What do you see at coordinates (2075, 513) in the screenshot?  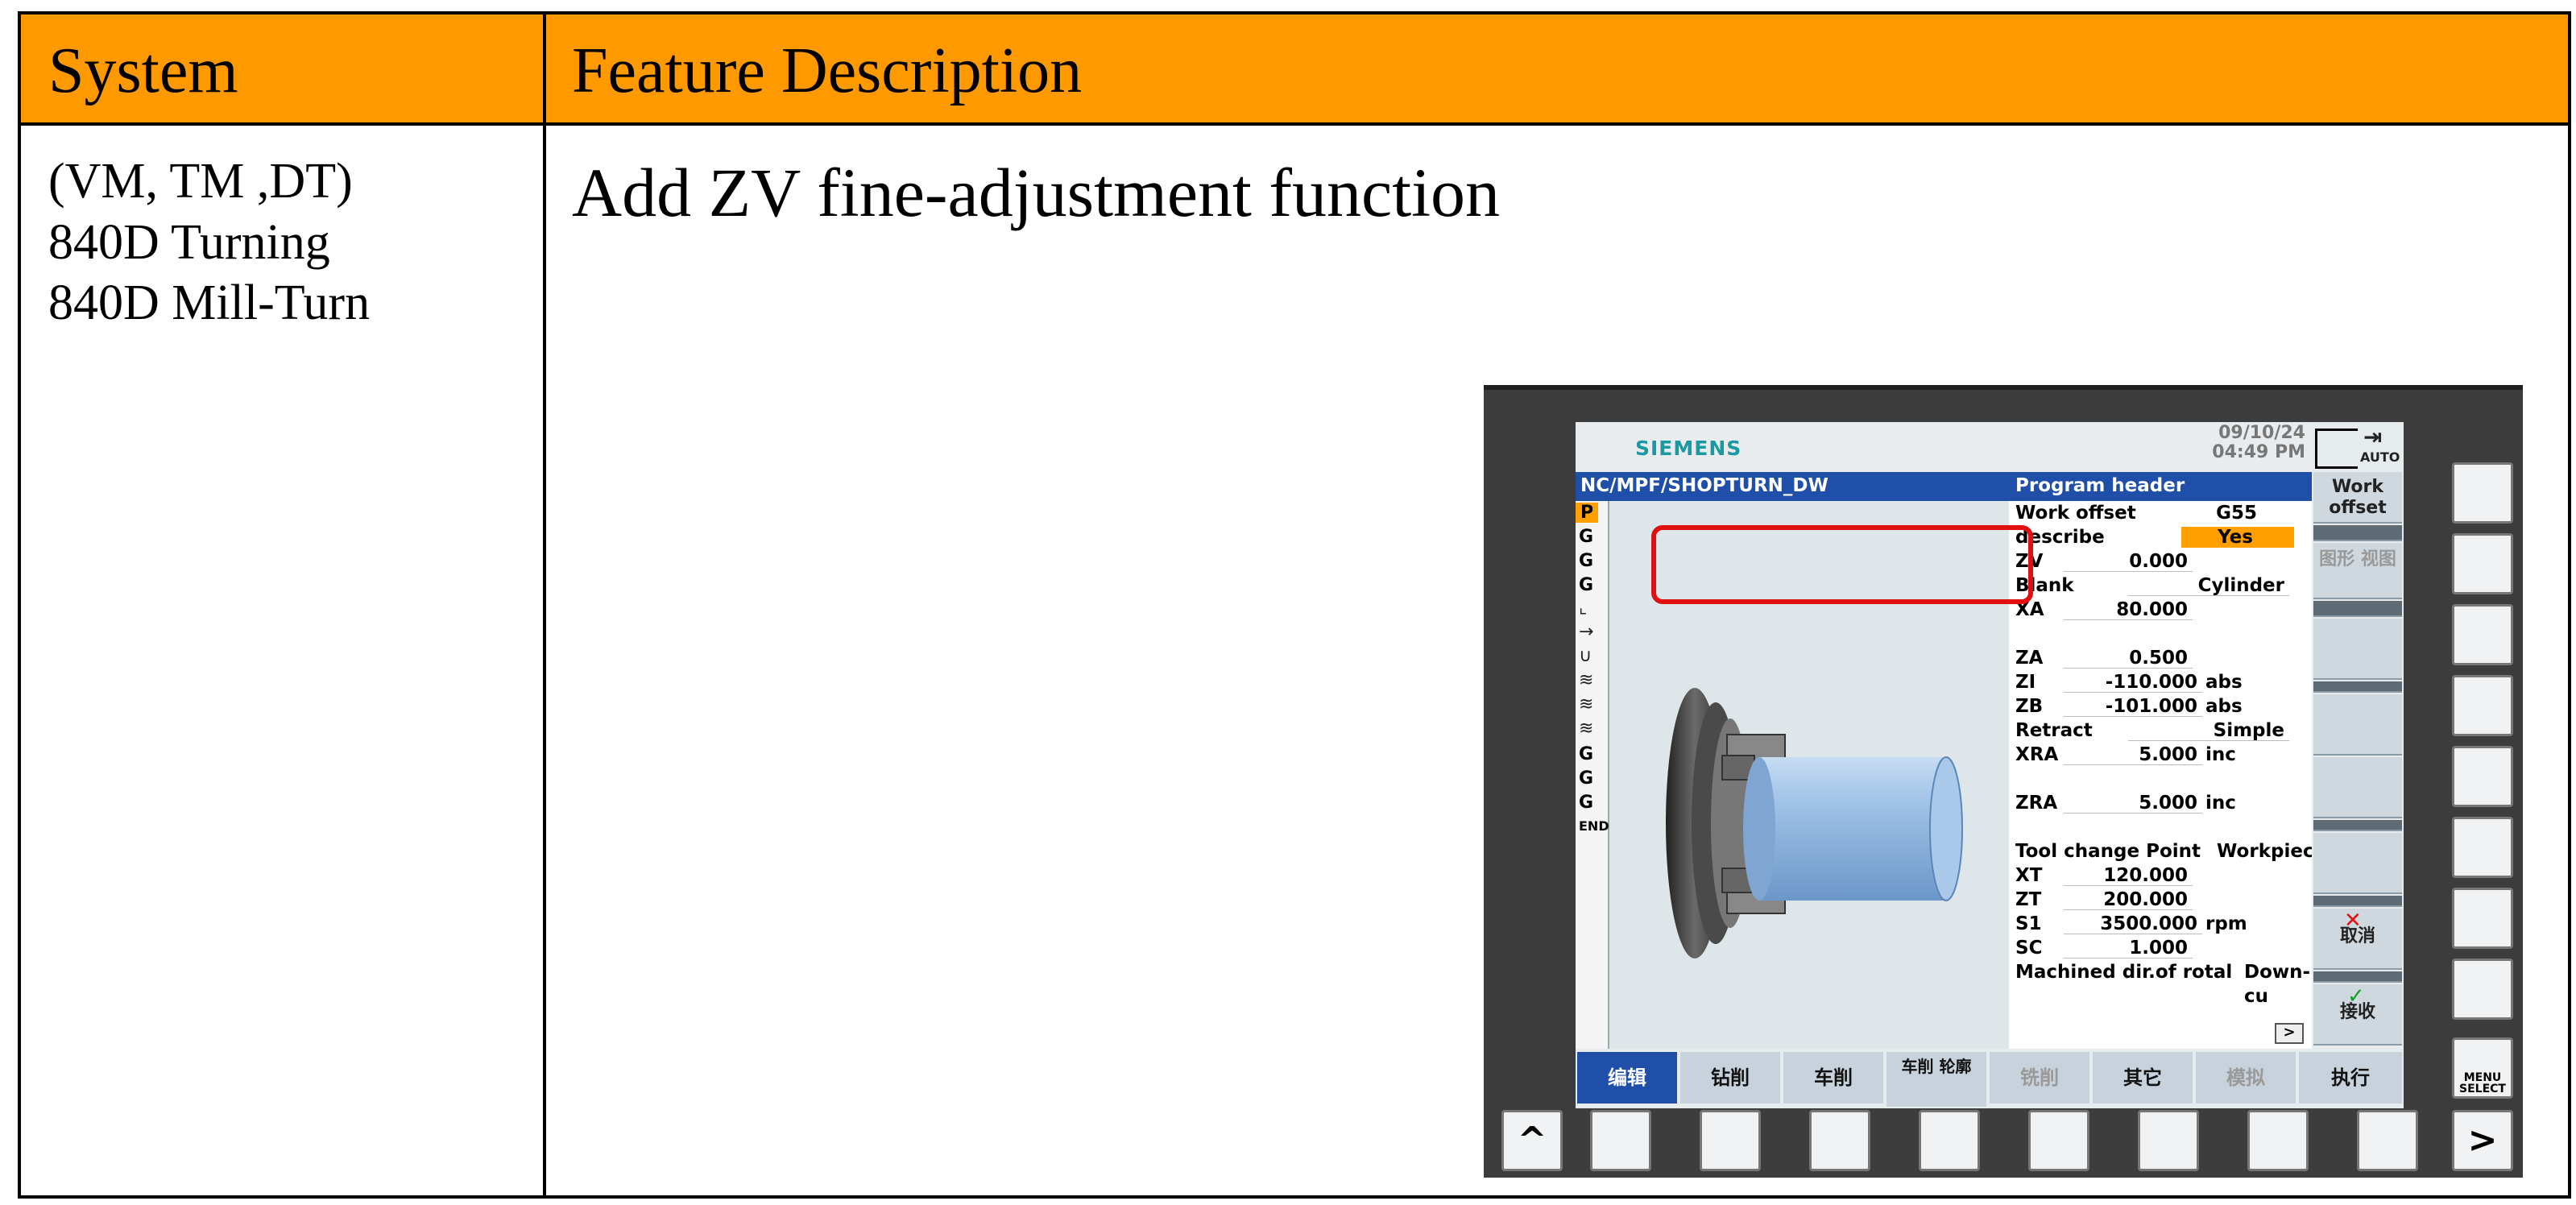 I see `work-offset-label: Work offset` at bounding box center [2075, 513].